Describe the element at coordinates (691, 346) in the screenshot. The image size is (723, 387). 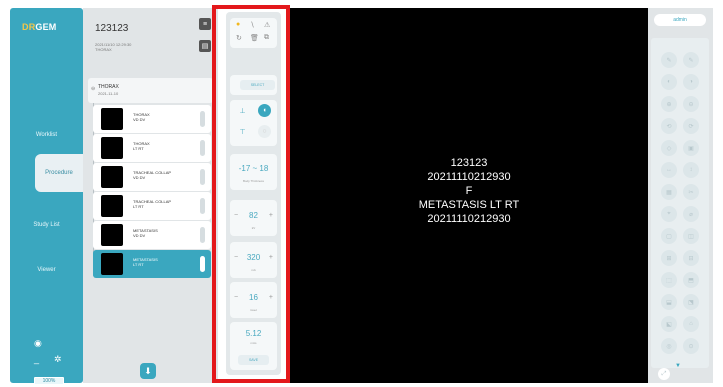
I see `tool-icon: ⊙` at that location.